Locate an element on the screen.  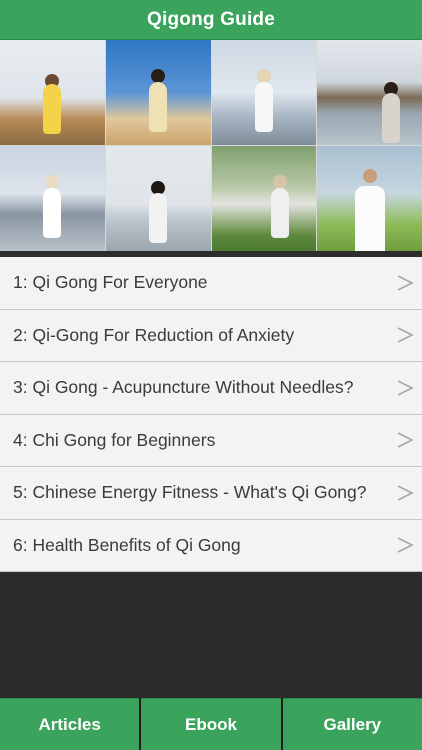
title-bar: Qigong Guide is located at coordinates (211, 20).